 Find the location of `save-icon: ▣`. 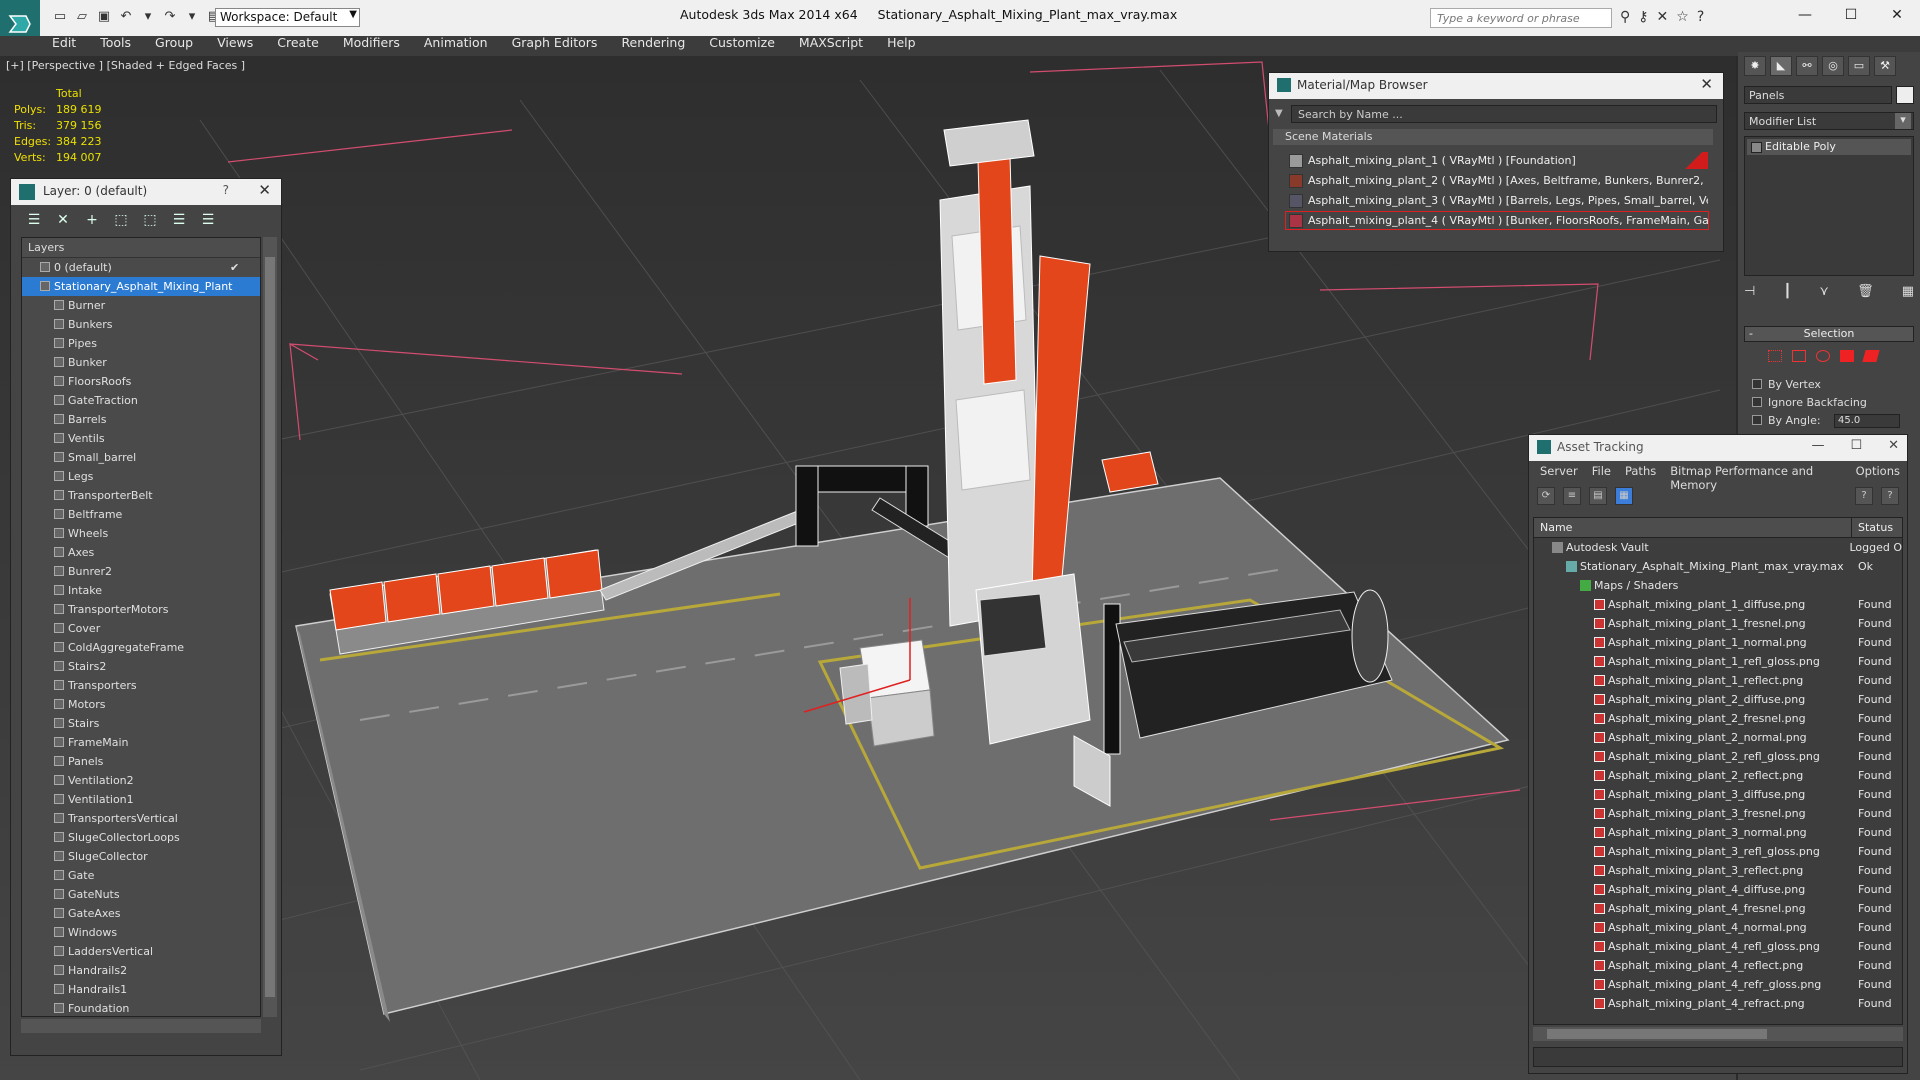

save-icon: ▣ is located at coordinates (104, 17).